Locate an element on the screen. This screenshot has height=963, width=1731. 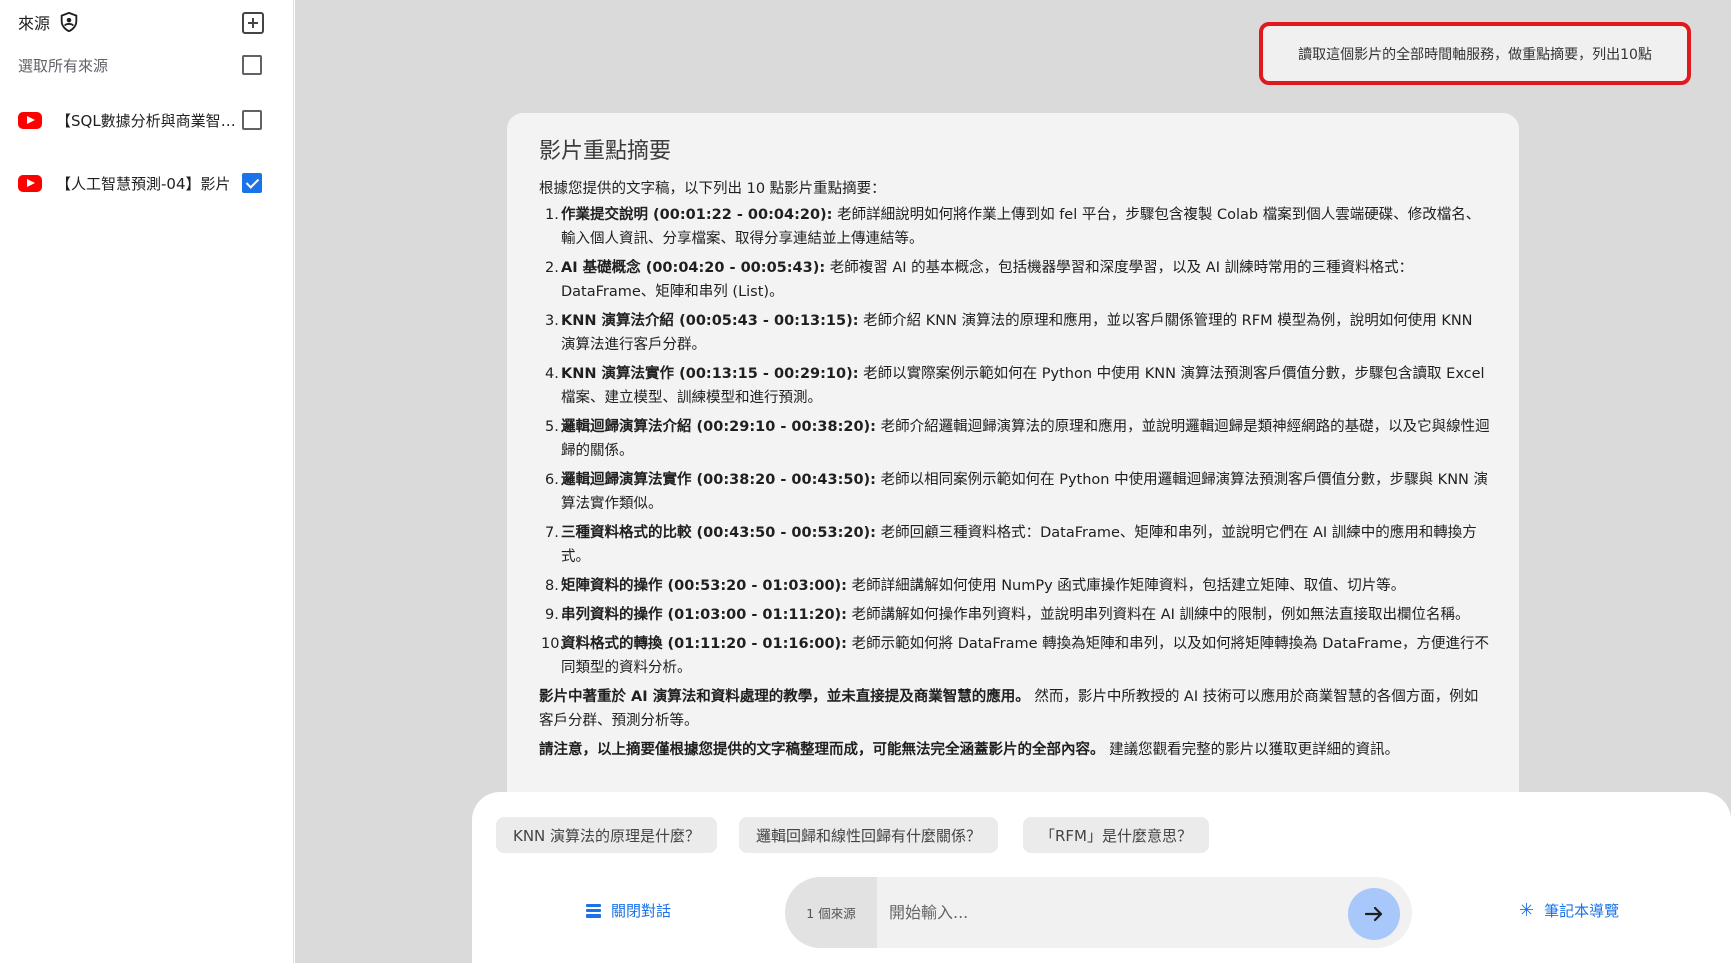
shield-icon is located at coordinates (69, 22).